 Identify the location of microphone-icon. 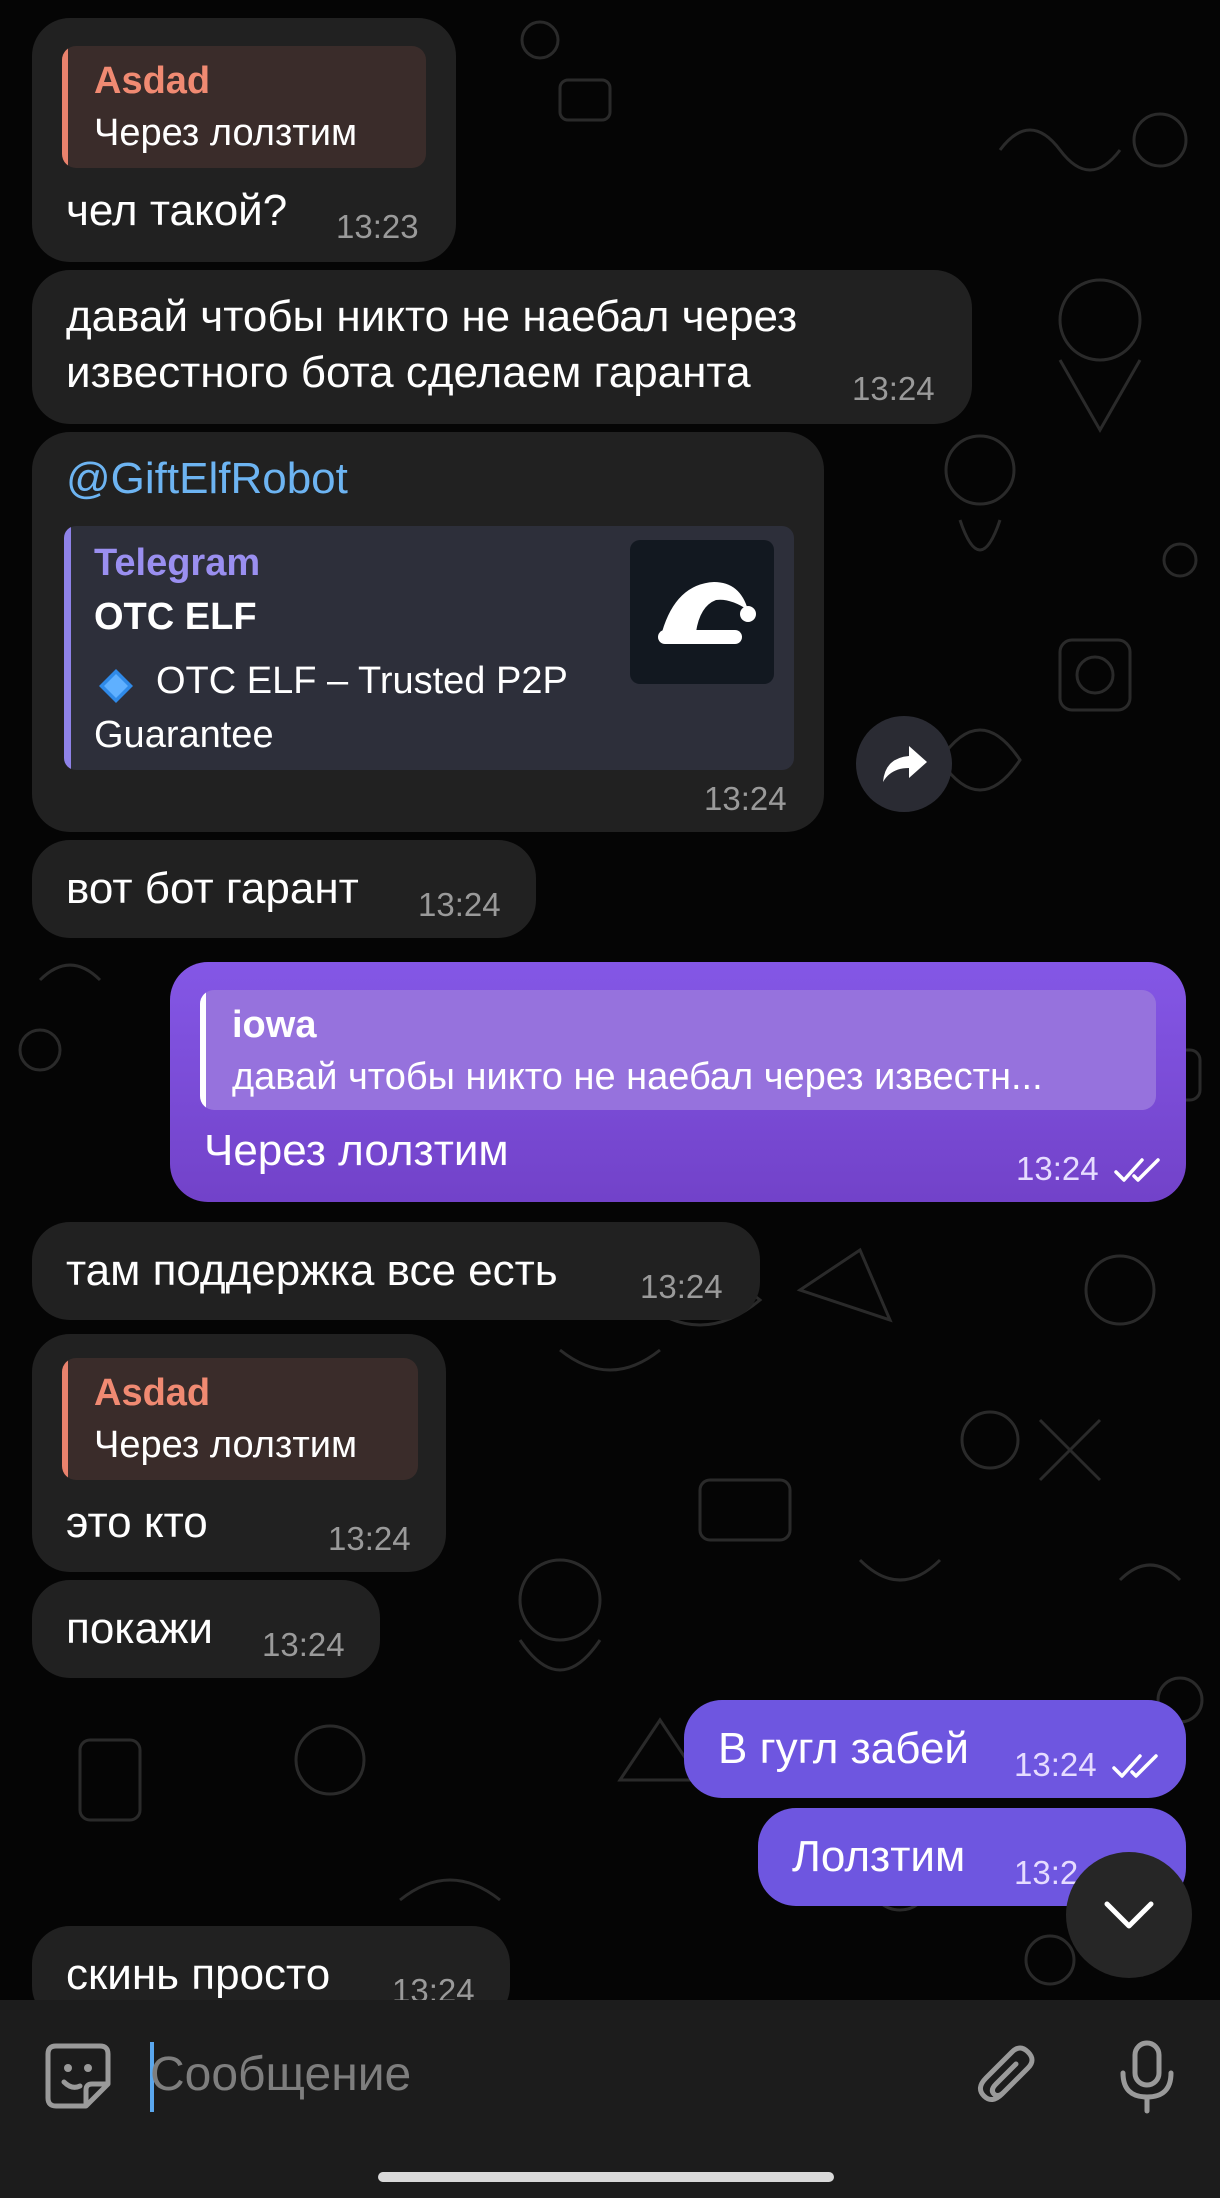
(1147, 2077).